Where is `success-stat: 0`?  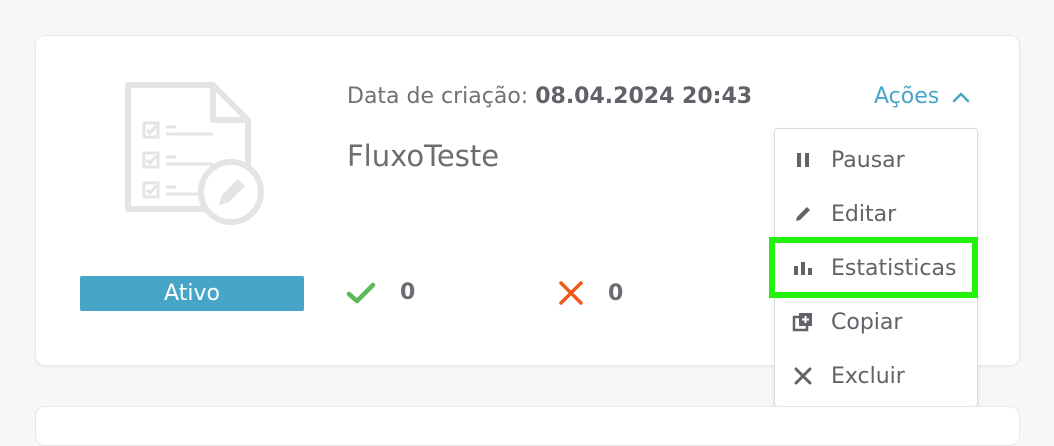
success-stat: 0 is located at coordinates (380, 292).